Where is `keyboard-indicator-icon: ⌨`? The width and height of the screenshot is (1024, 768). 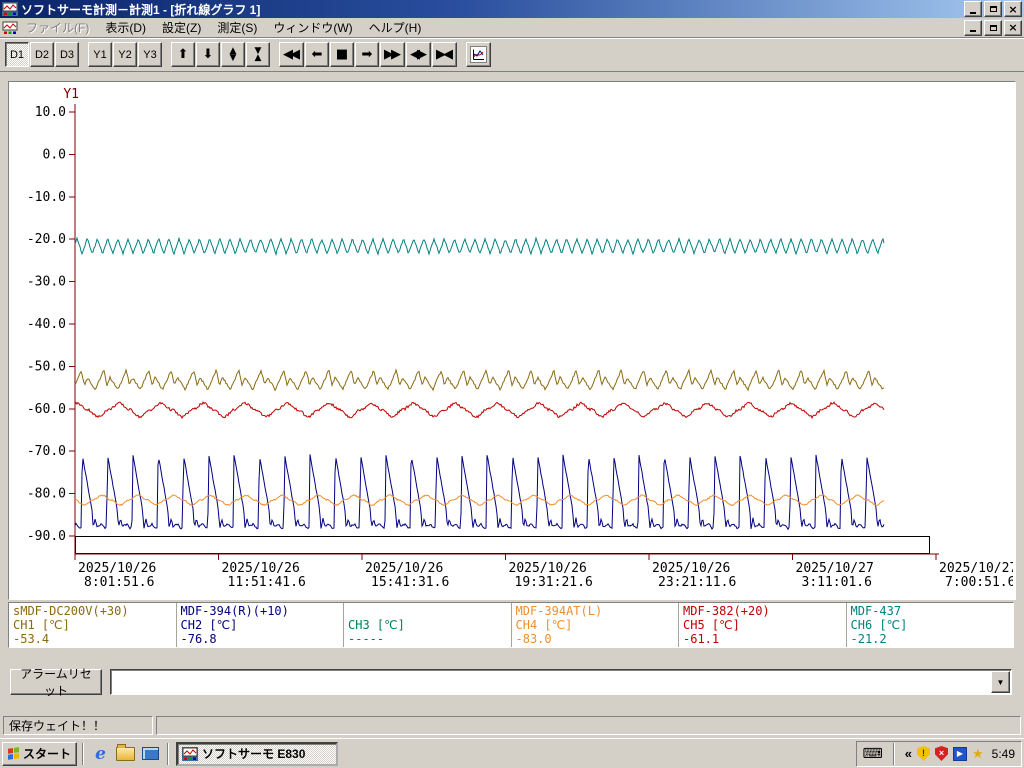 keyboard-indicator-icon: ⌨ is located at coordinates (873, 754).